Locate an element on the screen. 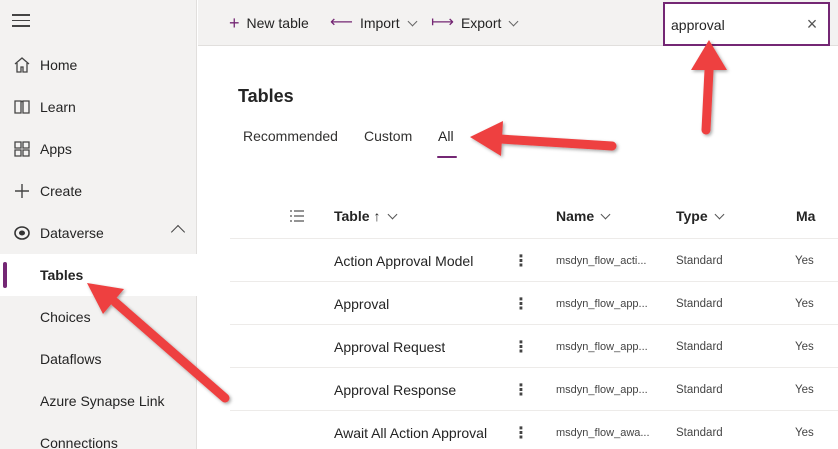 This screenshot has height=449, width=838. search-input is located at coordinates (736, 25).